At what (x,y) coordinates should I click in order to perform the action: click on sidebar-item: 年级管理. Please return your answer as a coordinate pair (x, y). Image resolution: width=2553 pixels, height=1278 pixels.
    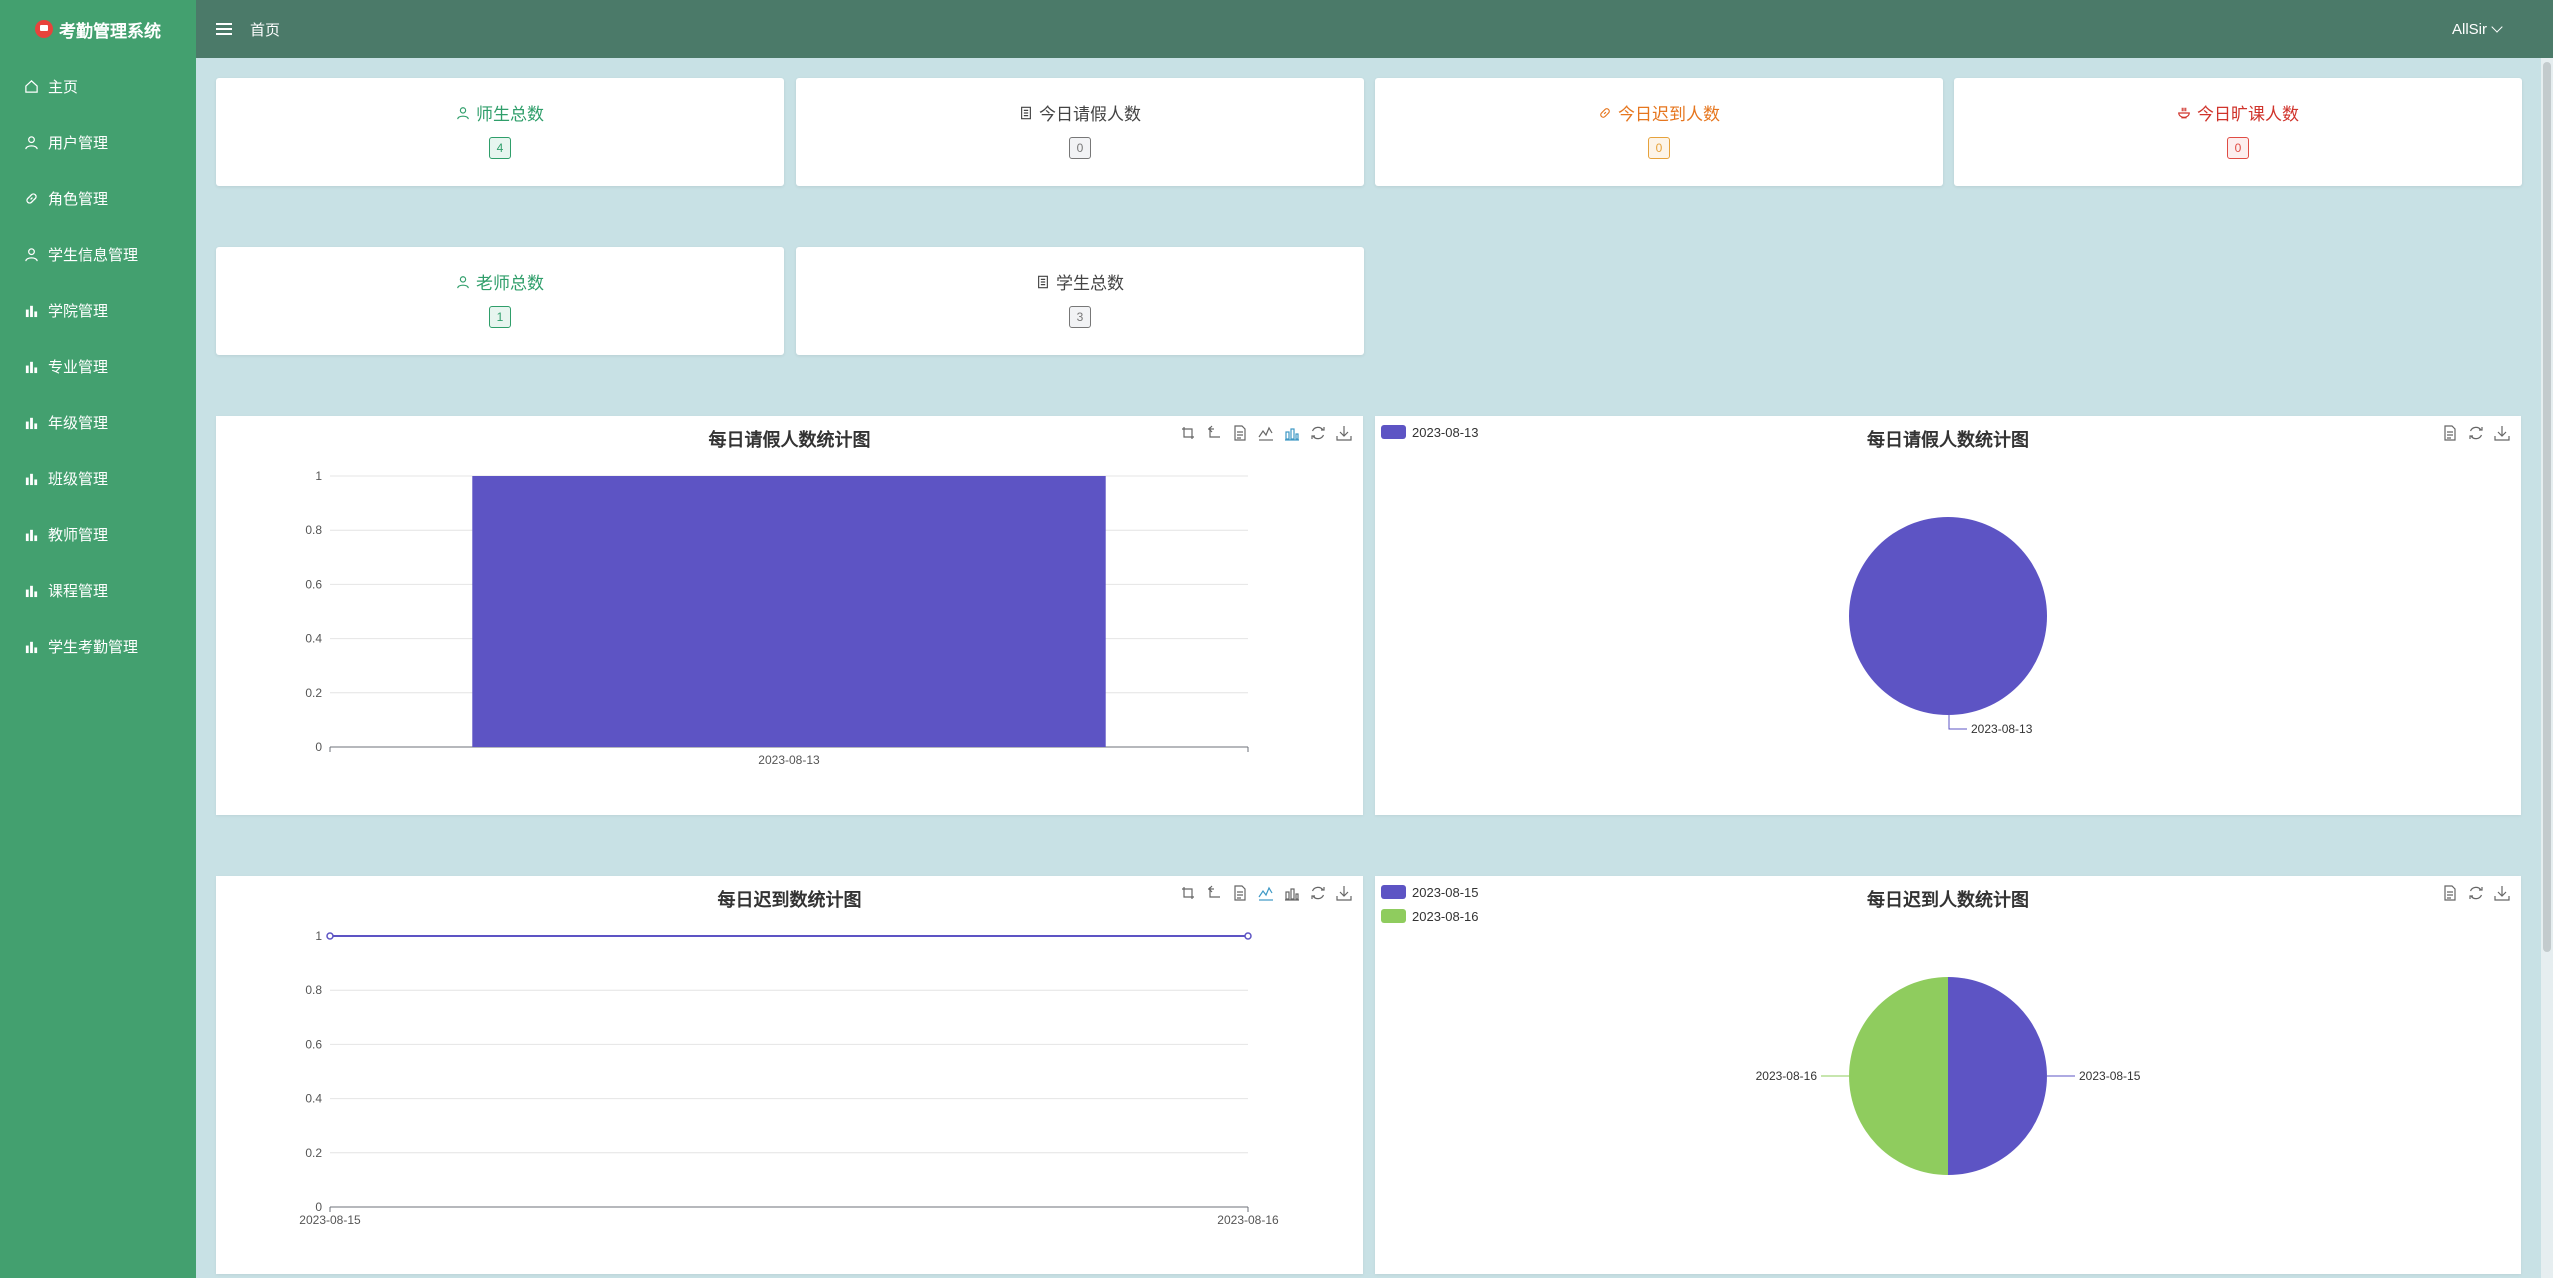
    Looking at the image, I should click on (98, 422).